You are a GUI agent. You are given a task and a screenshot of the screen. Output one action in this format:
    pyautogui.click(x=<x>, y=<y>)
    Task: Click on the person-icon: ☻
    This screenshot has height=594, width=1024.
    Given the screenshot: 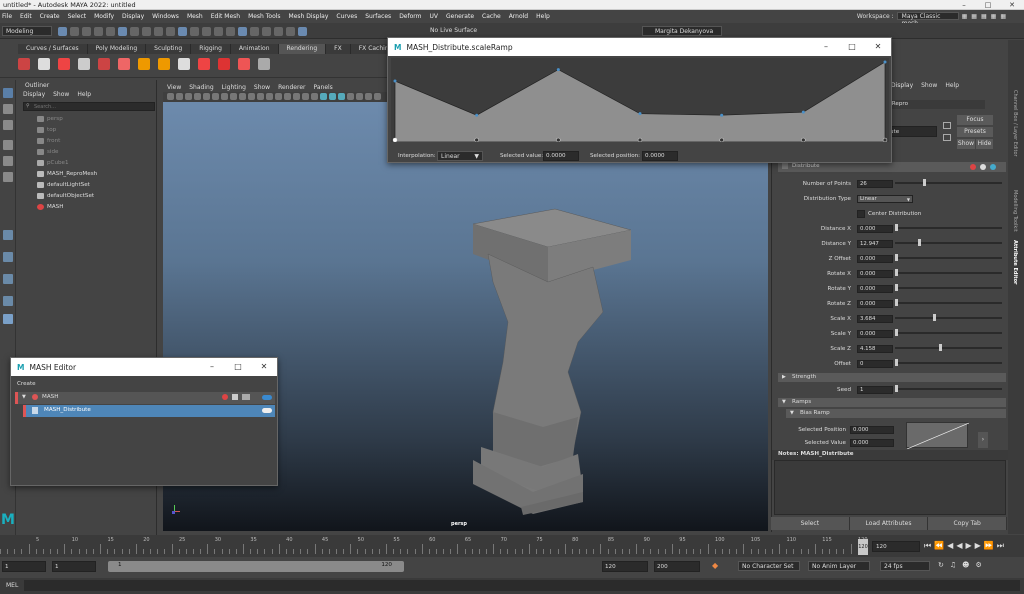 What is the action you would take?
    pyautogui.click(x=965, y=565)
    